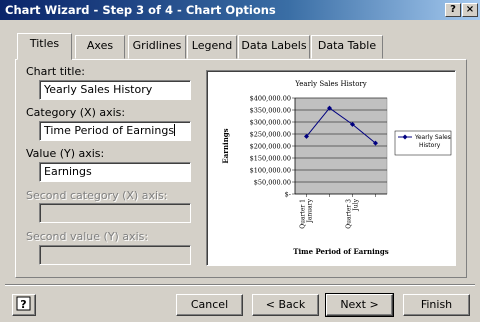  I want to click on x-tick-label: Quarter 3July, so click(353, 213).